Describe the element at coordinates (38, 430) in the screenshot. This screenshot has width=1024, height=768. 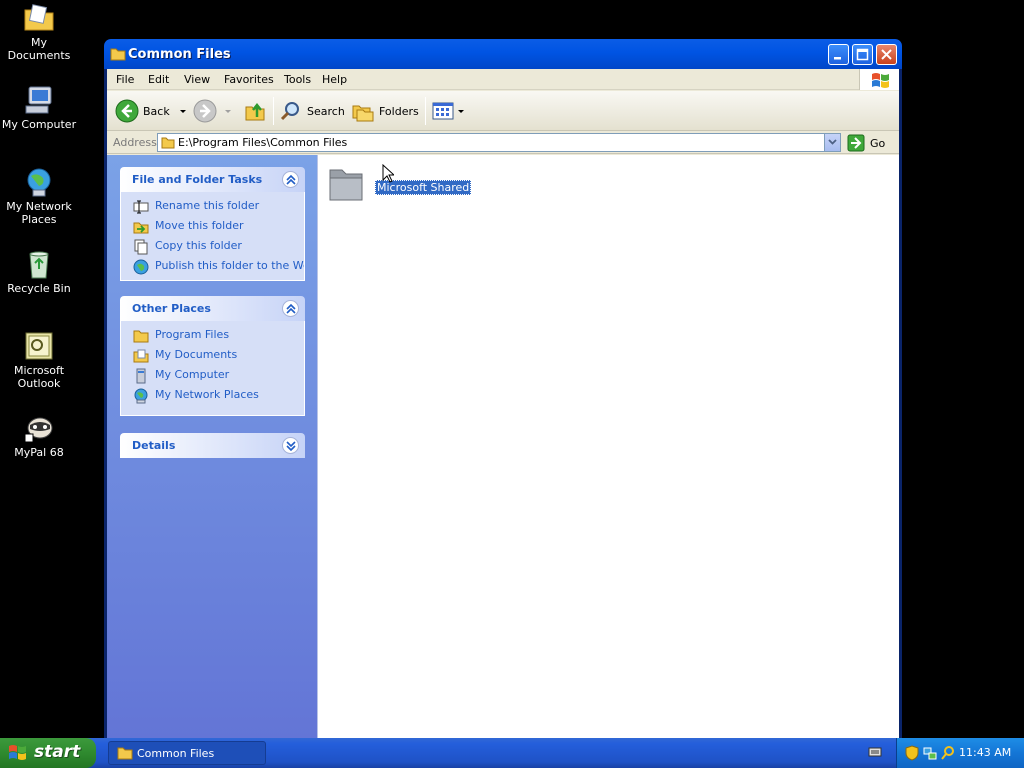
I see `mypal-icon` at that location.